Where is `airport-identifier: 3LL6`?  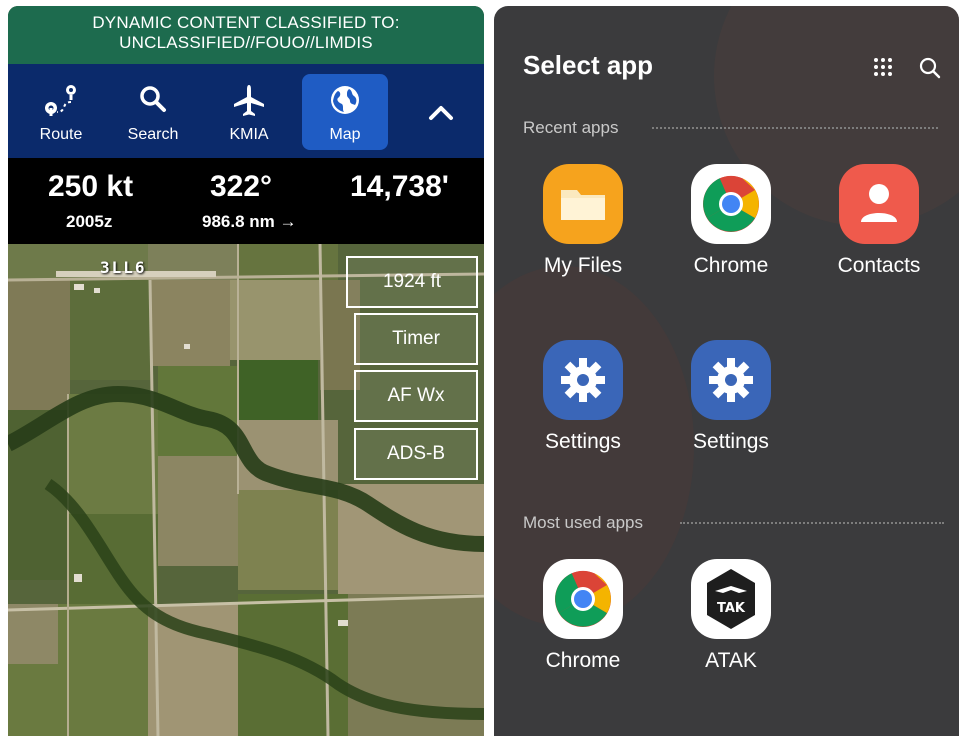
airport-identifier: 3LL6 is located at coordinates (123, 267).